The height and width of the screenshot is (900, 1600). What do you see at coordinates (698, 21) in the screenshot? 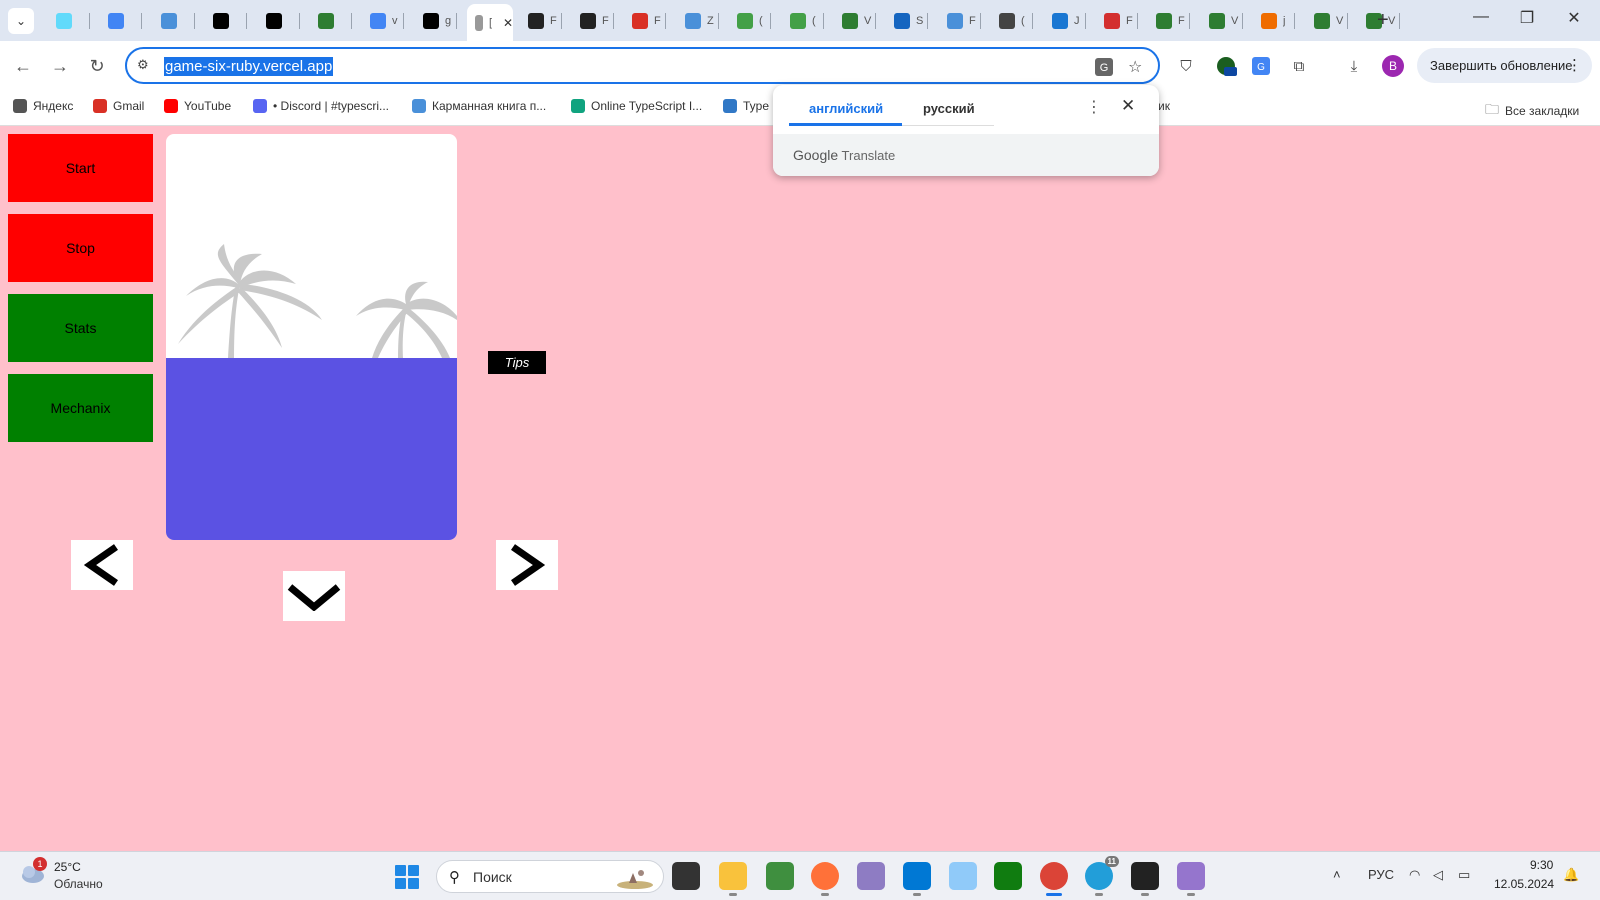
I see `browser-tab: Z` at bounding box center [698, 21].